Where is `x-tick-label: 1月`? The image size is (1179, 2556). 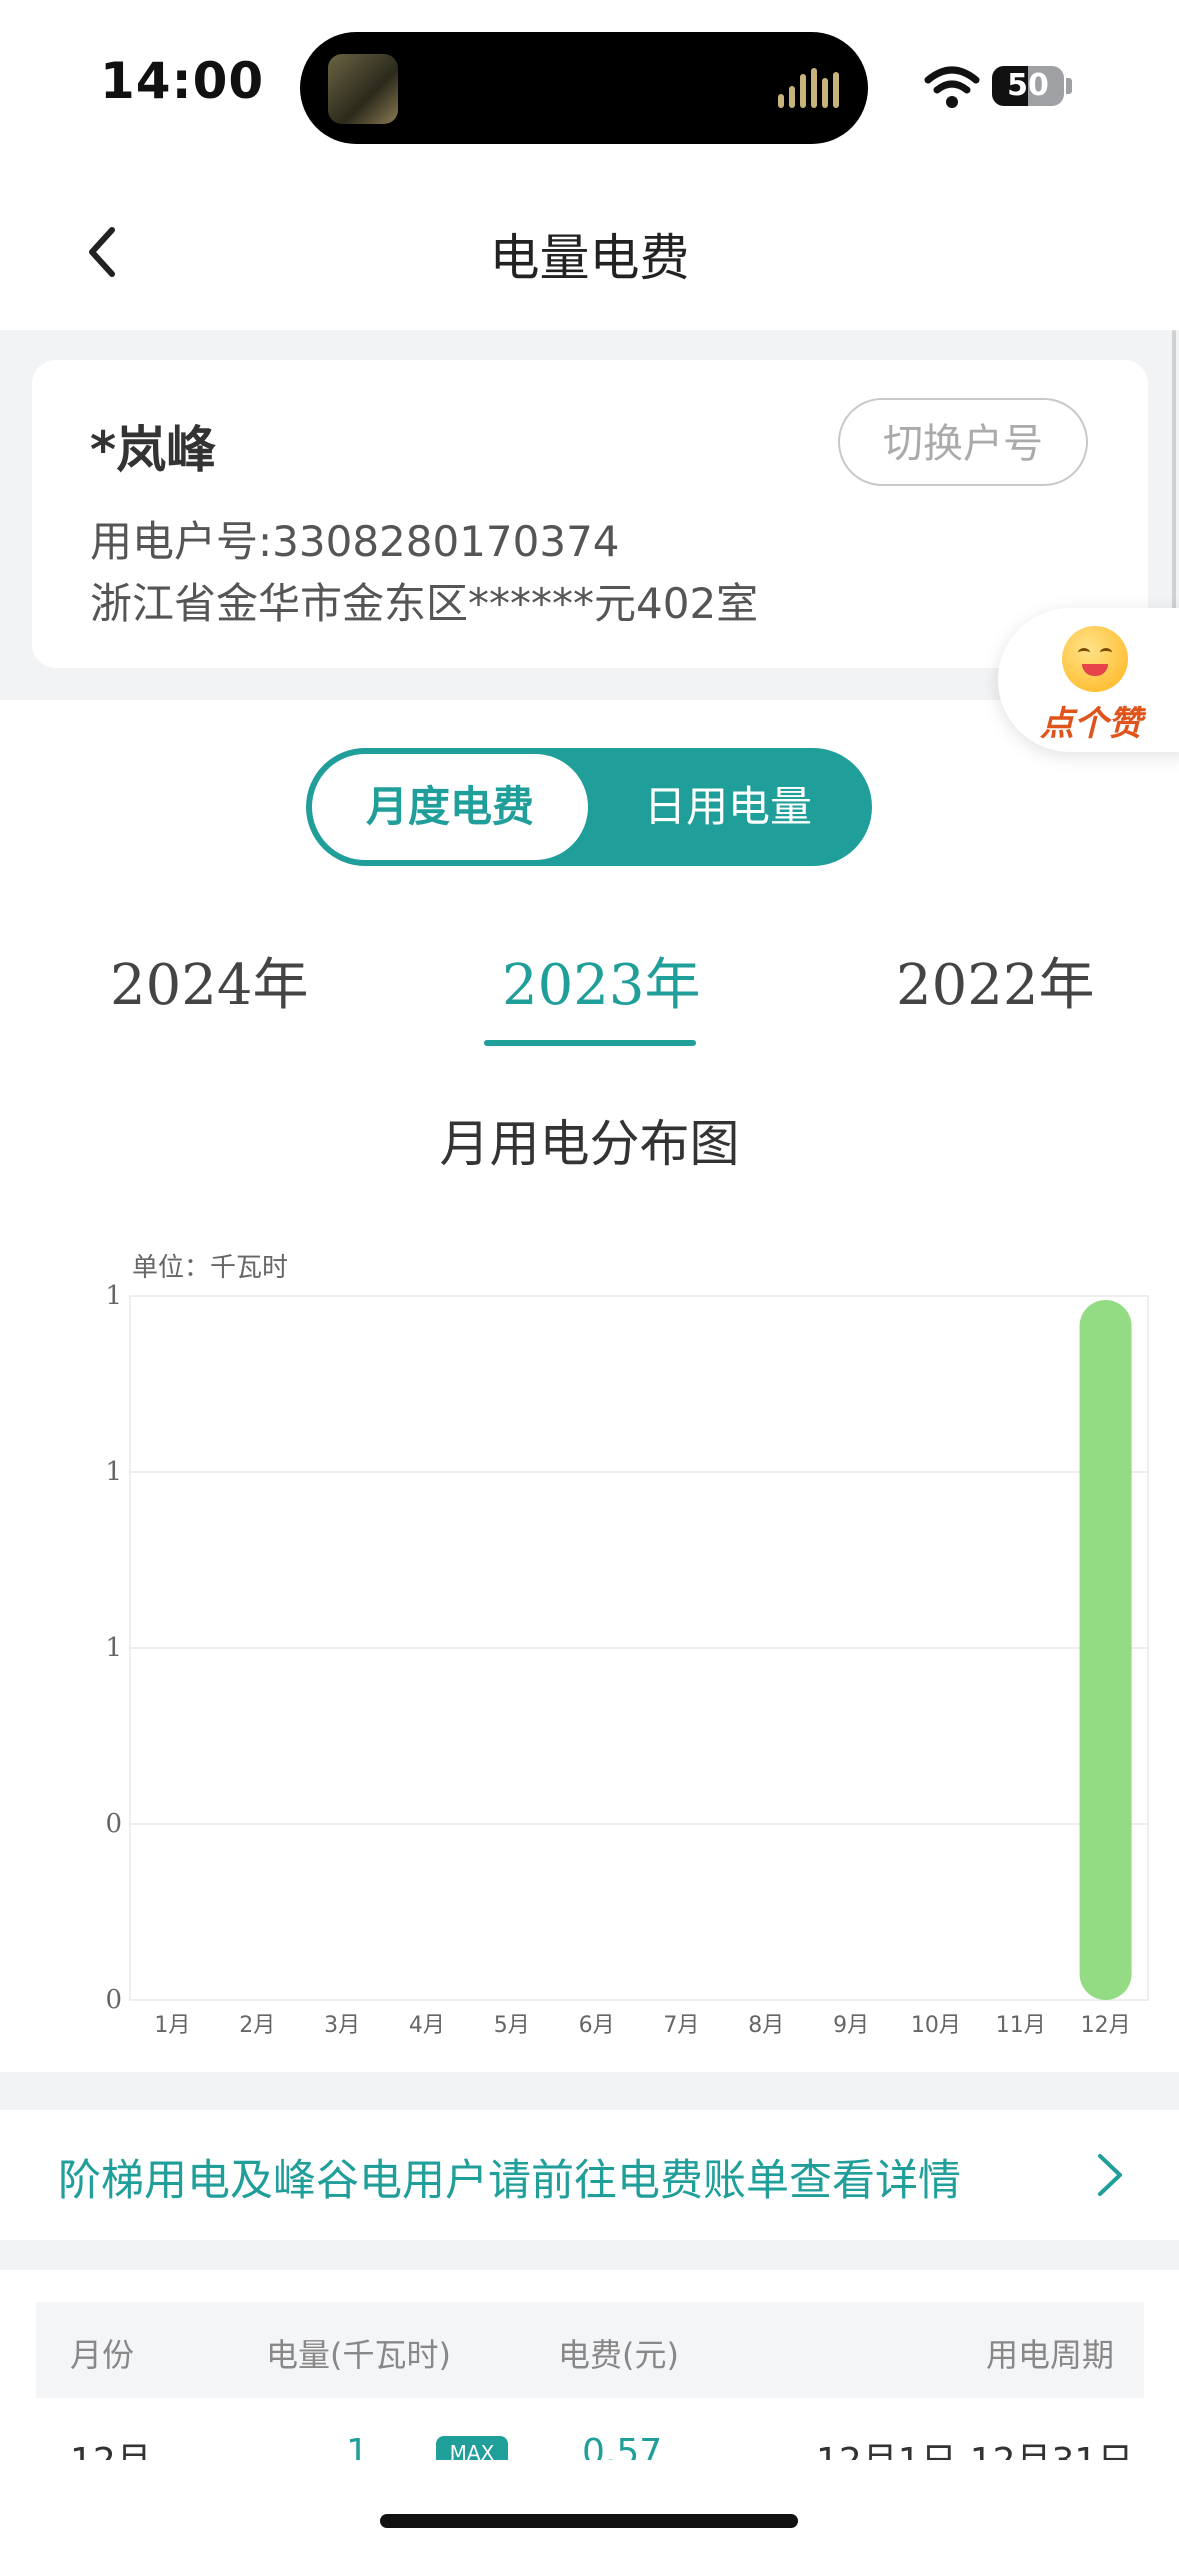
x-tick-label: 1月 is located at coordinates (172, 2025).